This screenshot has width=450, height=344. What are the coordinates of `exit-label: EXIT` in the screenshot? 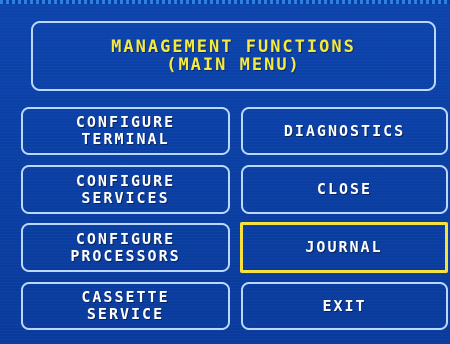 It's located at (344, 305).